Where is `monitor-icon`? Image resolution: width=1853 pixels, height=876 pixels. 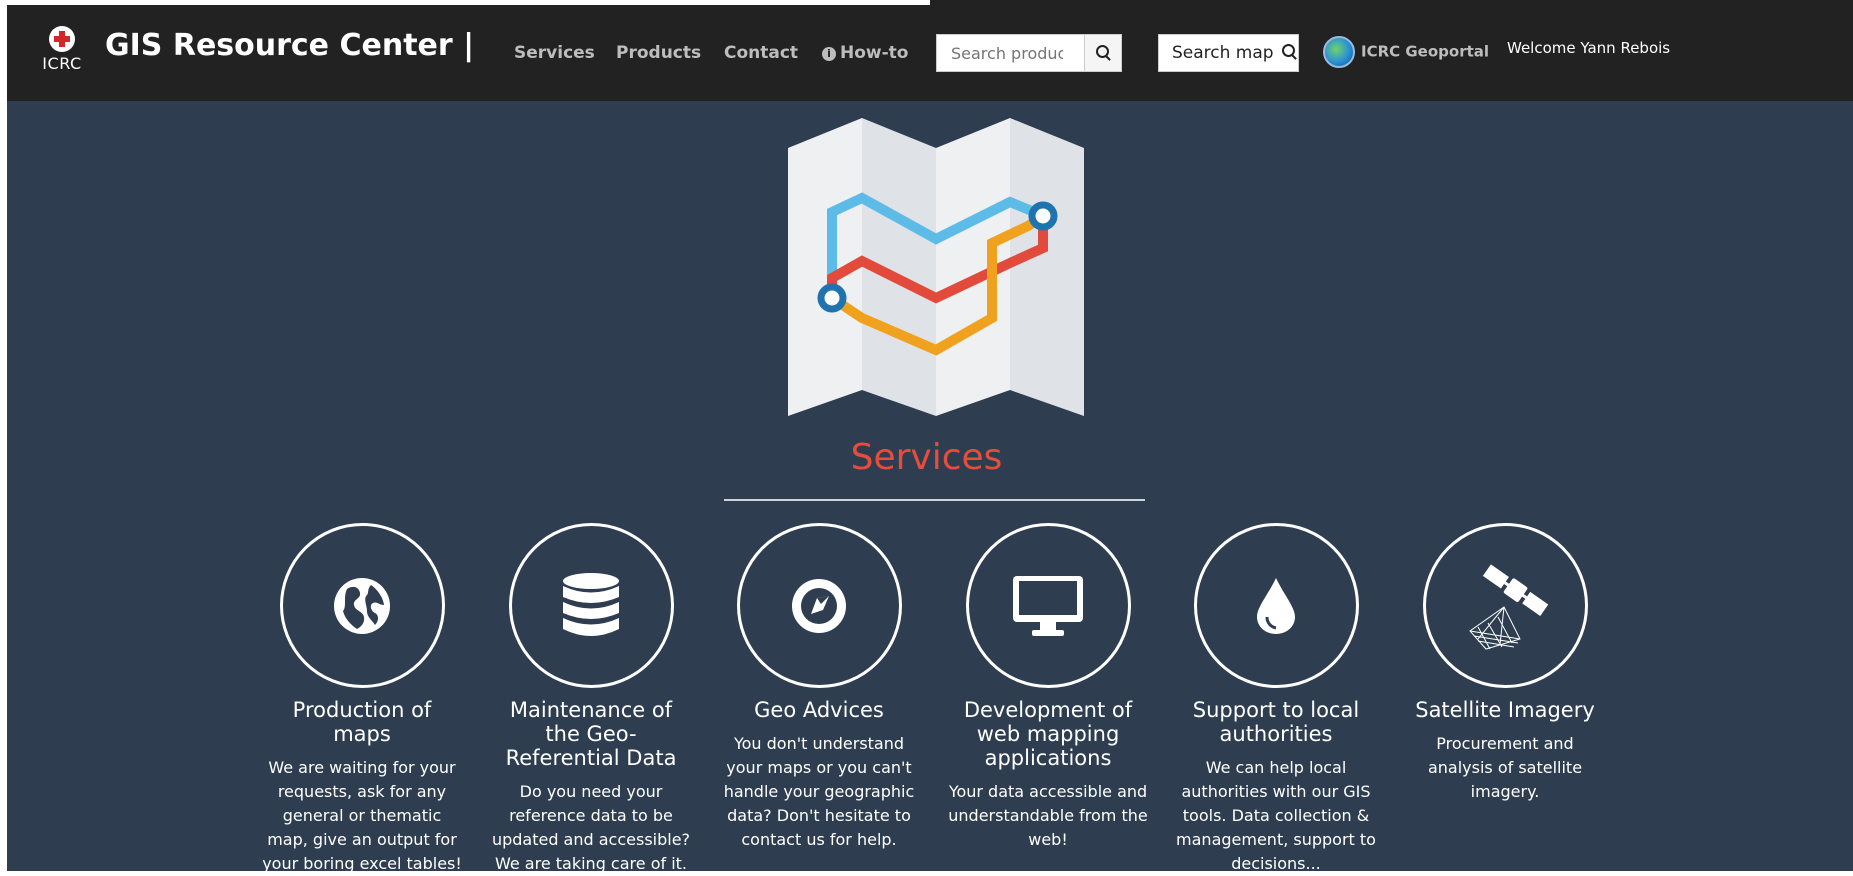
monitor-icon is located at coordinates (1048, 605).